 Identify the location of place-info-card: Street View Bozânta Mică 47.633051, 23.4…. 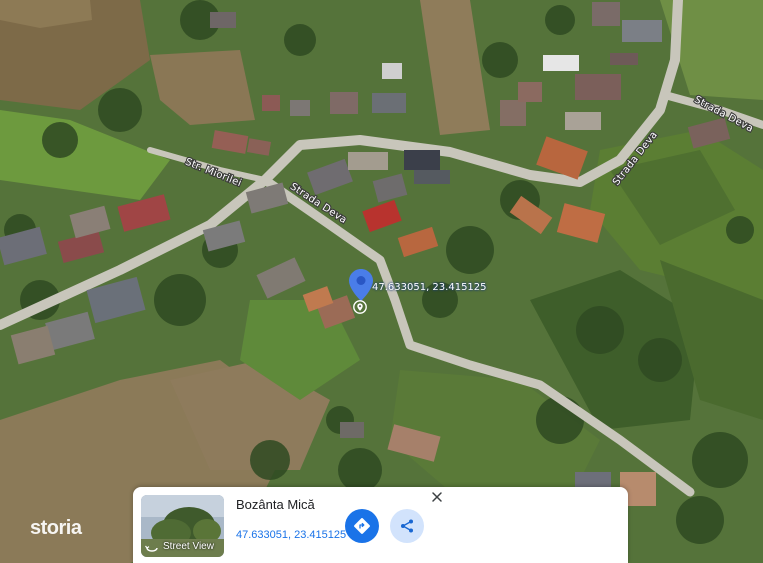
(380, 525).